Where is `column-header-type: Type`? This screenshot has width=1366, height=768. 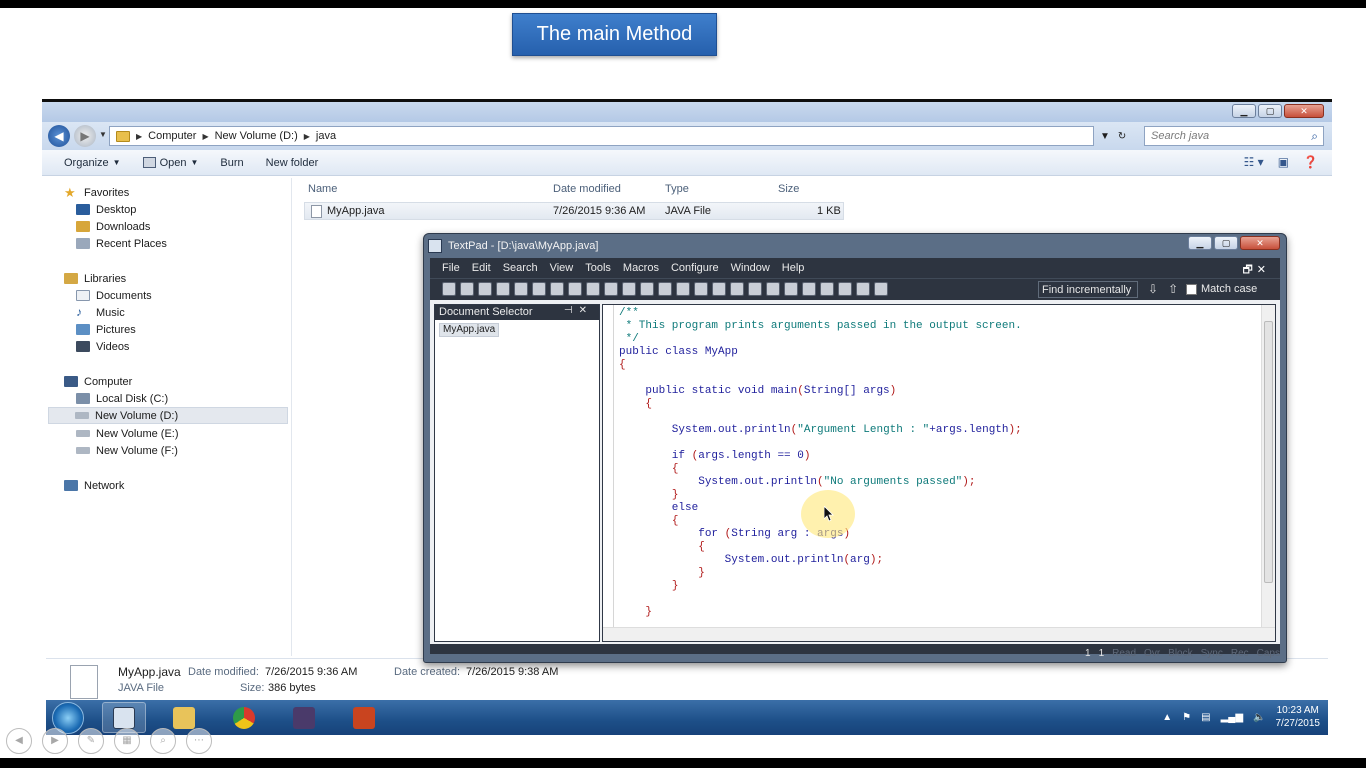
column-header-type: Type is located at coordinates (677, 189).